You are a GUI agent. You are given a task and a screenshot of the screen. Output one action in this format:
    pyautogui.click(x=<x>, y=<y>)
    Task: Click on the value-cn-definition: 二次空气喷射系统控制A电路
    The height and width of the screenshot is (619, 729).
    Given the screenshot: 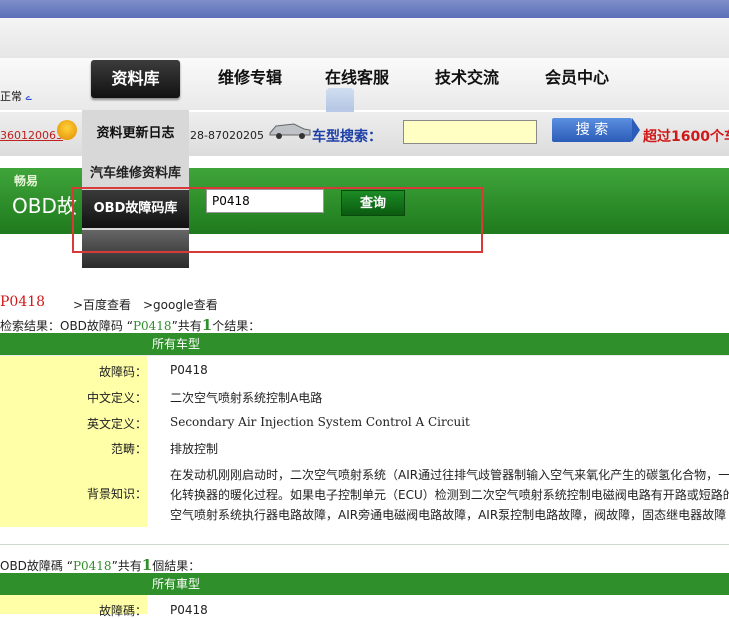 What is the action you would take?
    pyautogui.click(x=246, y=398)
    